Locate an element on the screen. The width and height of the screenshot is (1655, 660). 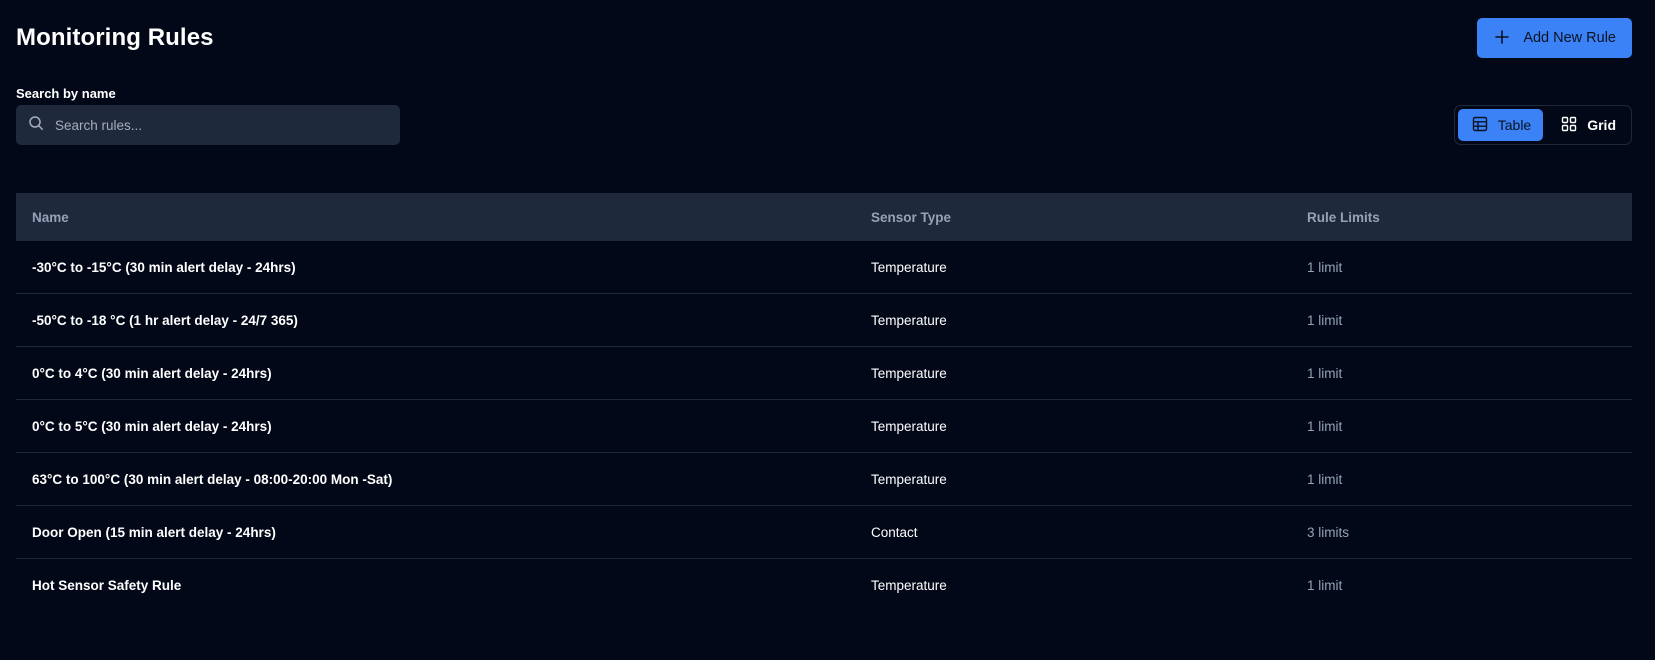
table-view-button: Table is located at coordinates (1500, 125).